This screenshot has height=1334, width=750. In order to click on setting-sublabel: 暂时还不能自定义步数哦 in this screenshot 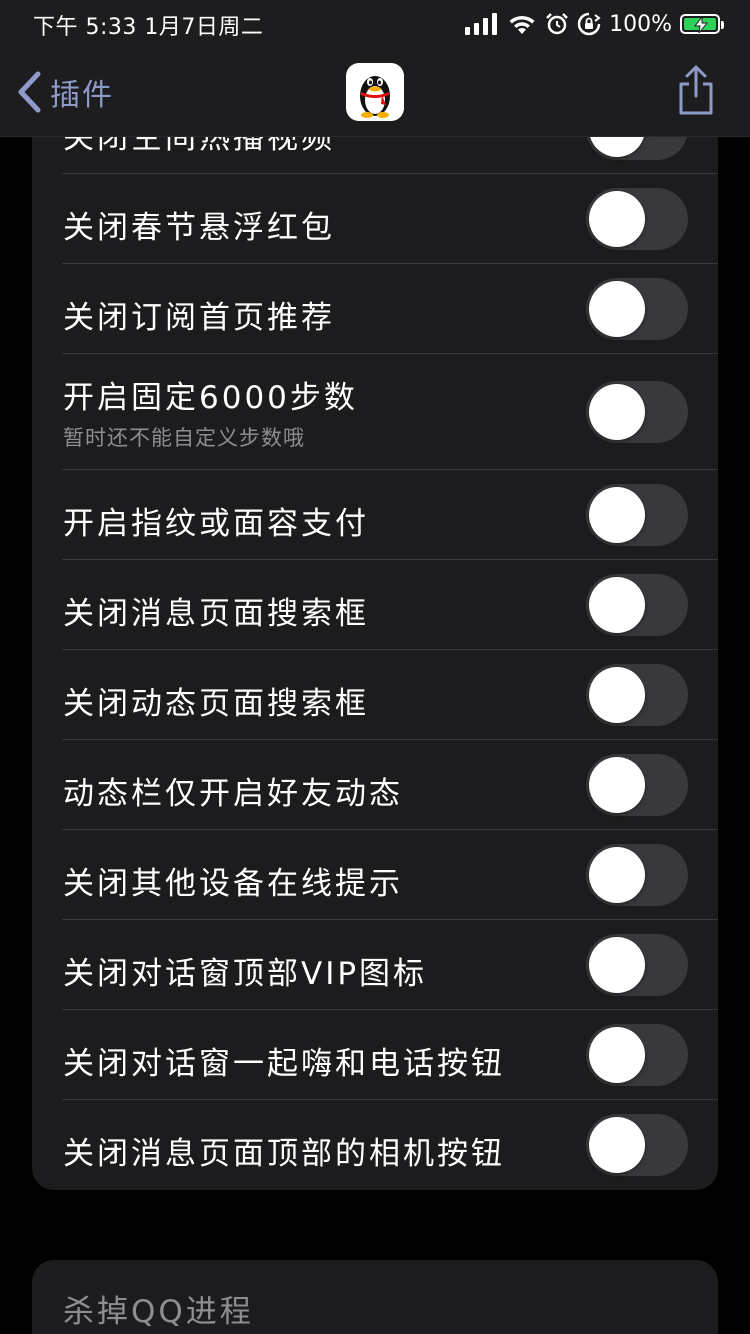, I will do `click(184, 438)`.